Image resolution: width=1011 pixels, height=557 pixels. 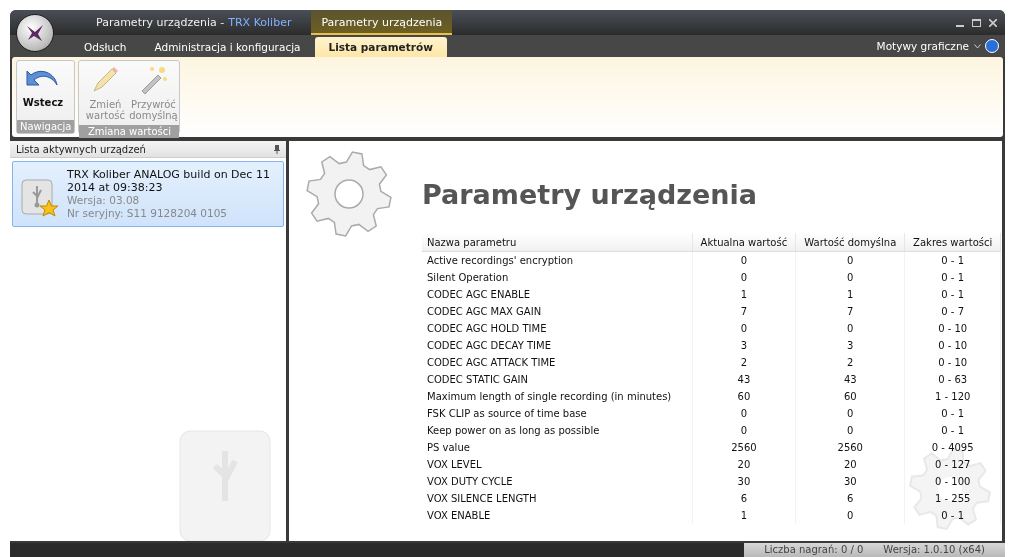 What do you see at coordinates (129, 131) in the screenshot?
I see `group-label: Zmiana wartości` at bounding box center [129, 131].